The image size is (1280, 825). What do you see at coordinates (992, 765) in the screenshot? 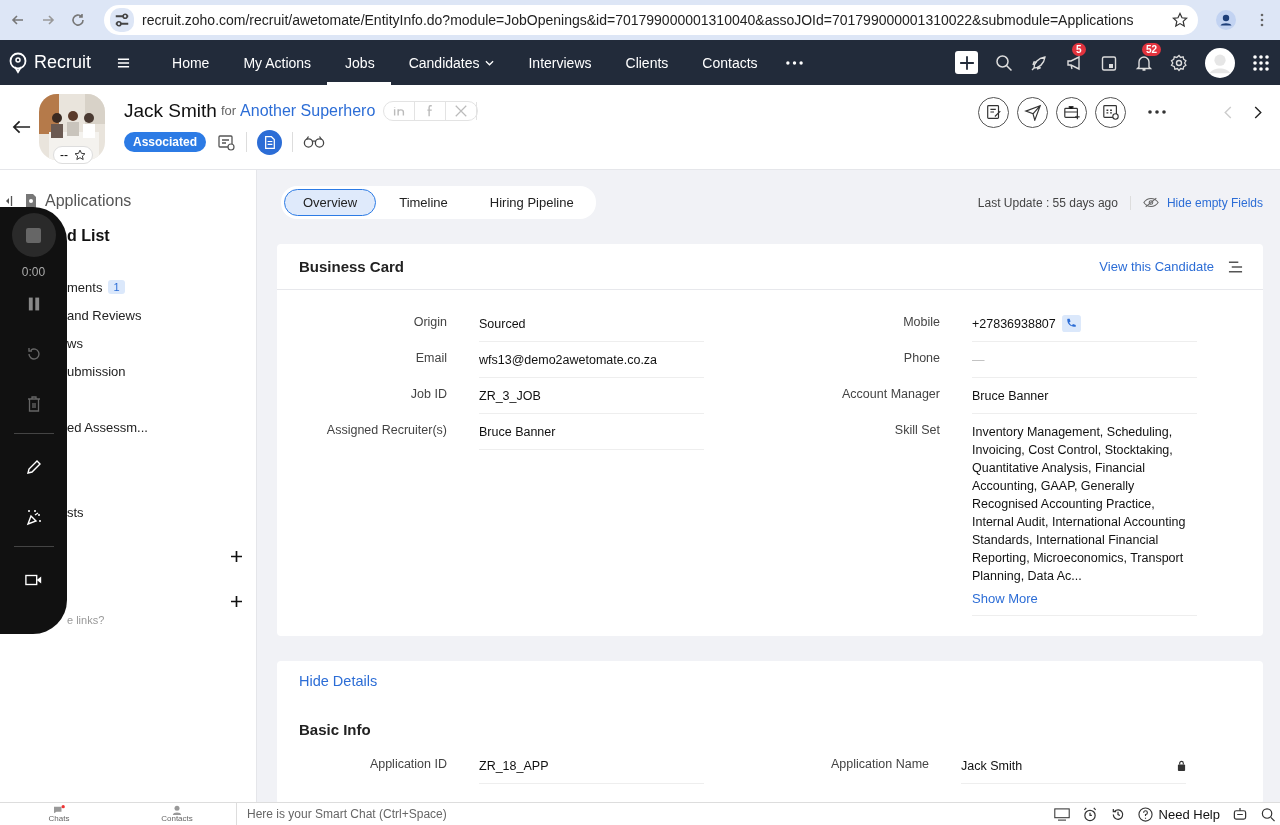
I see `field-value: Jack Smith` at bounding box center [992, 765].